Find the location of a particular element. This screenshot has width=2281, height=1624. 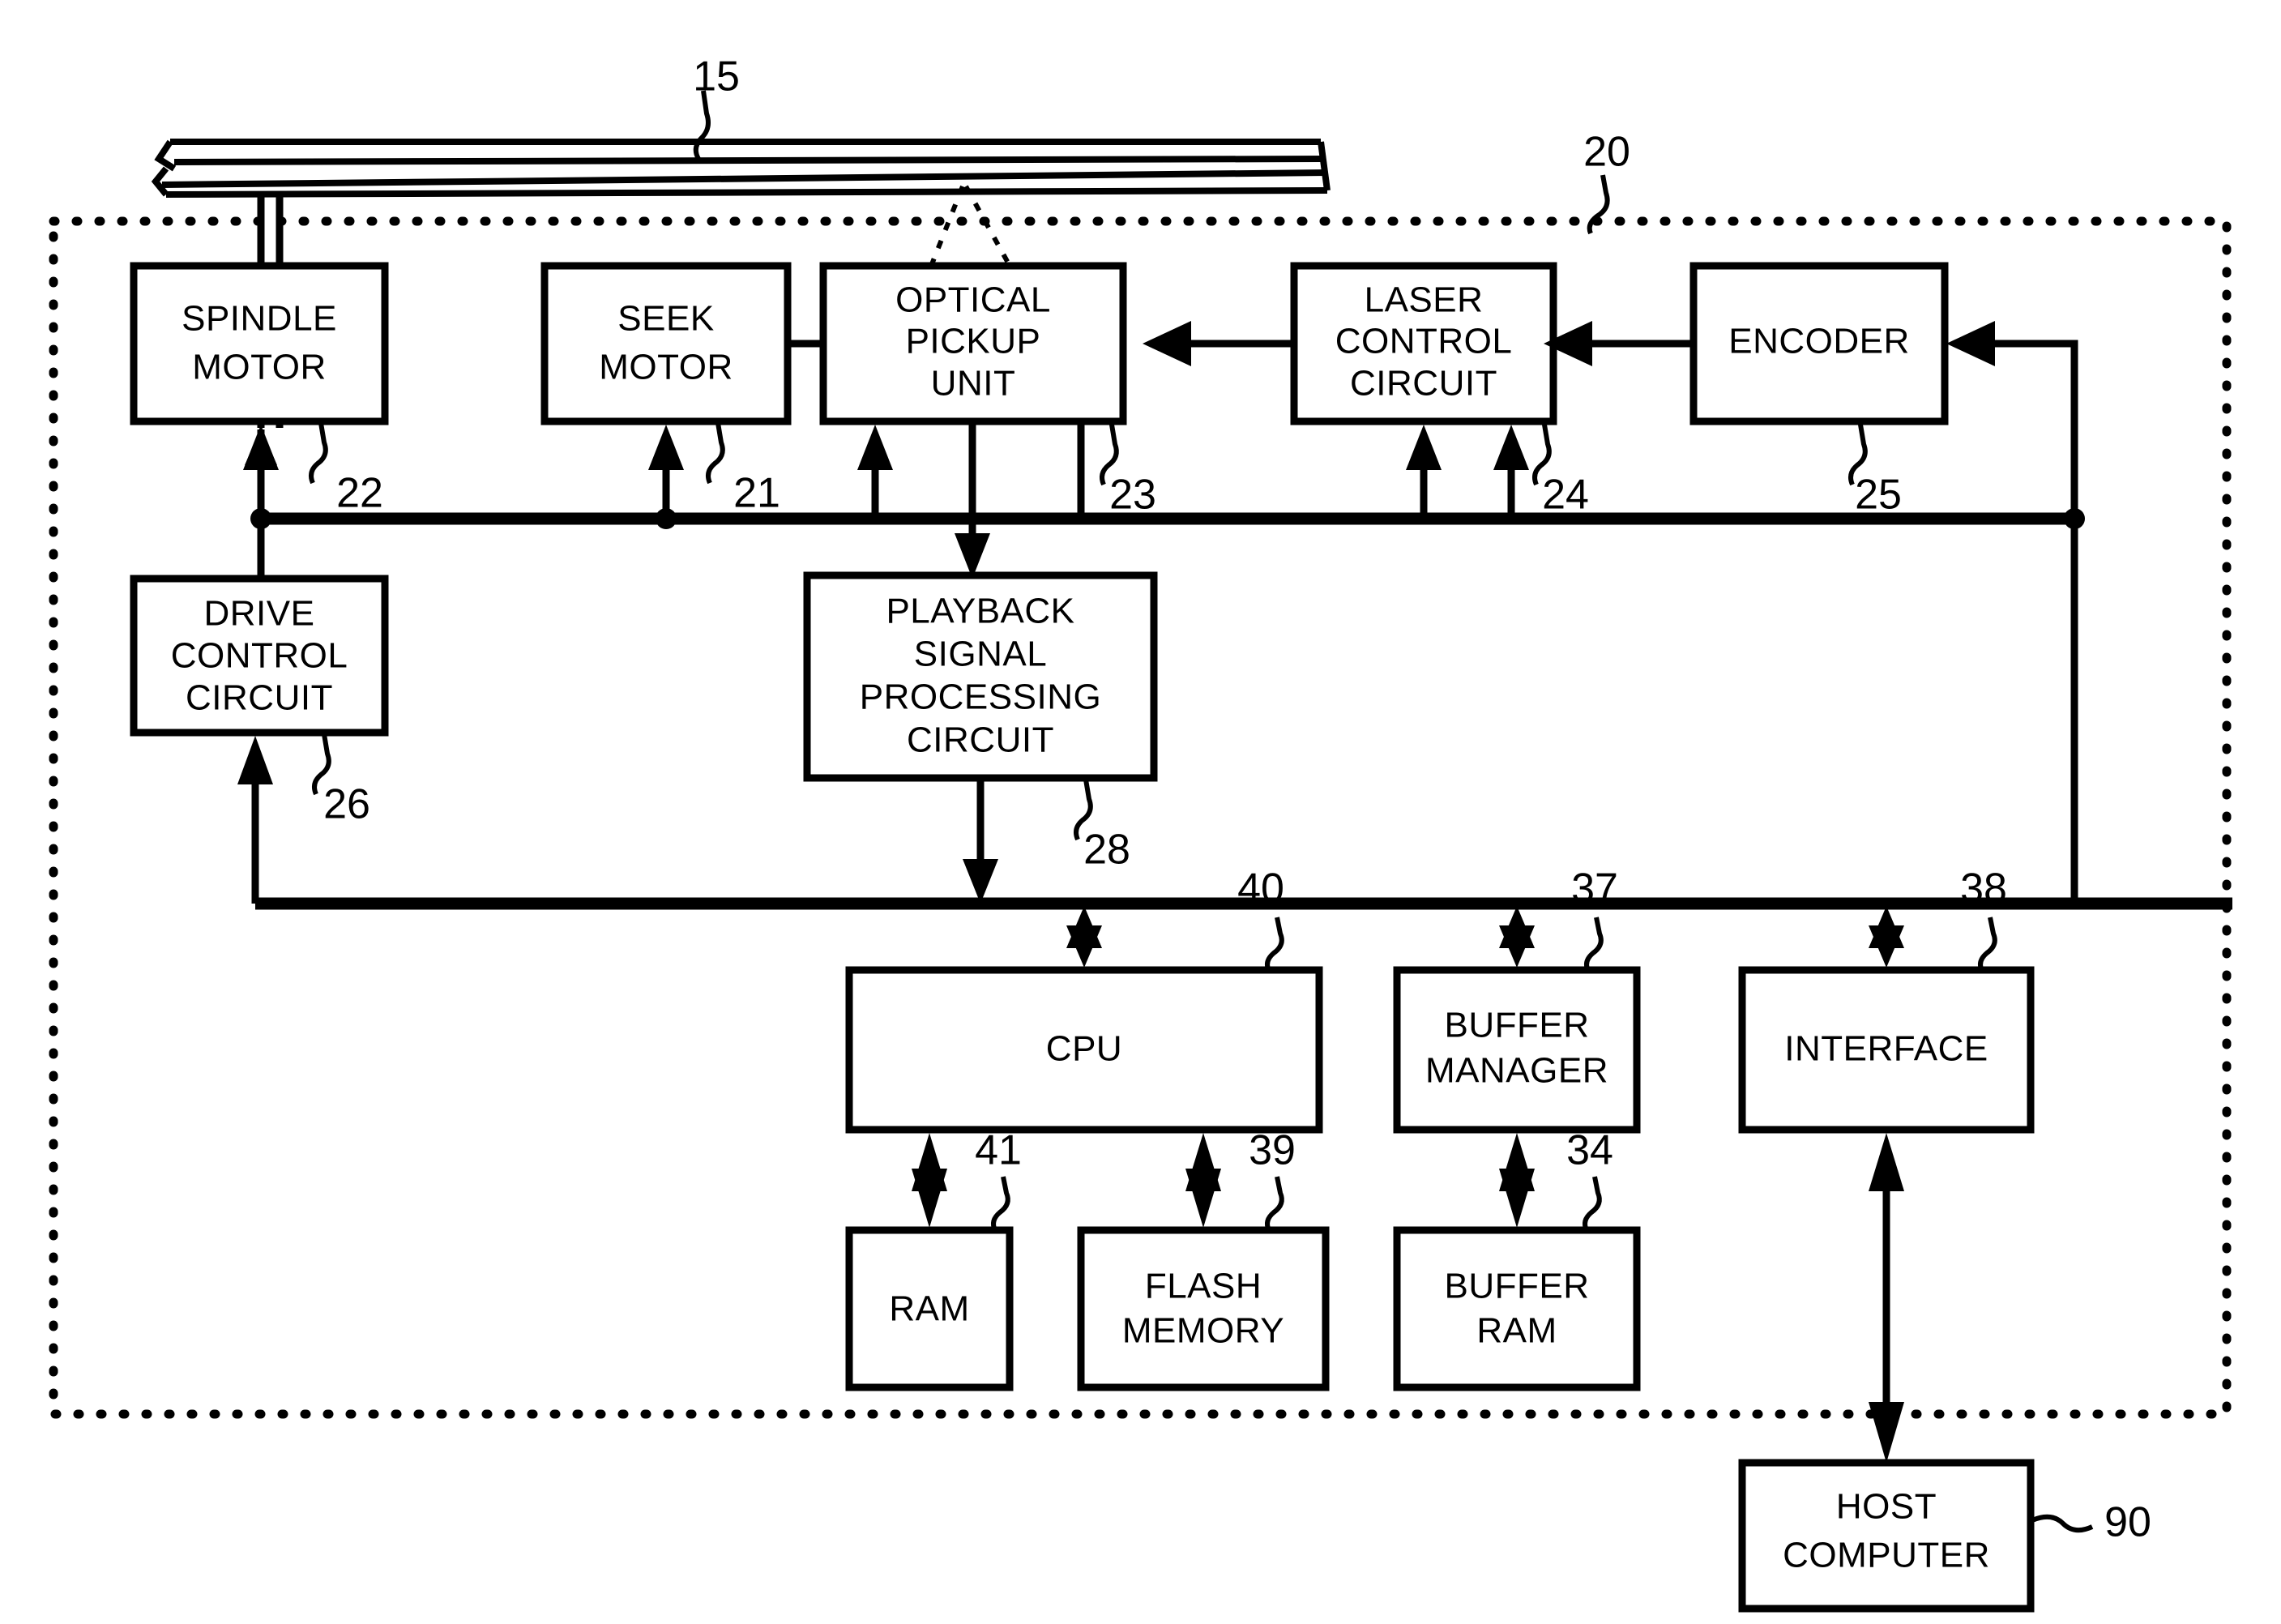

seek-motor-label-line2: MOTOR is located at coordinates (666, 368).